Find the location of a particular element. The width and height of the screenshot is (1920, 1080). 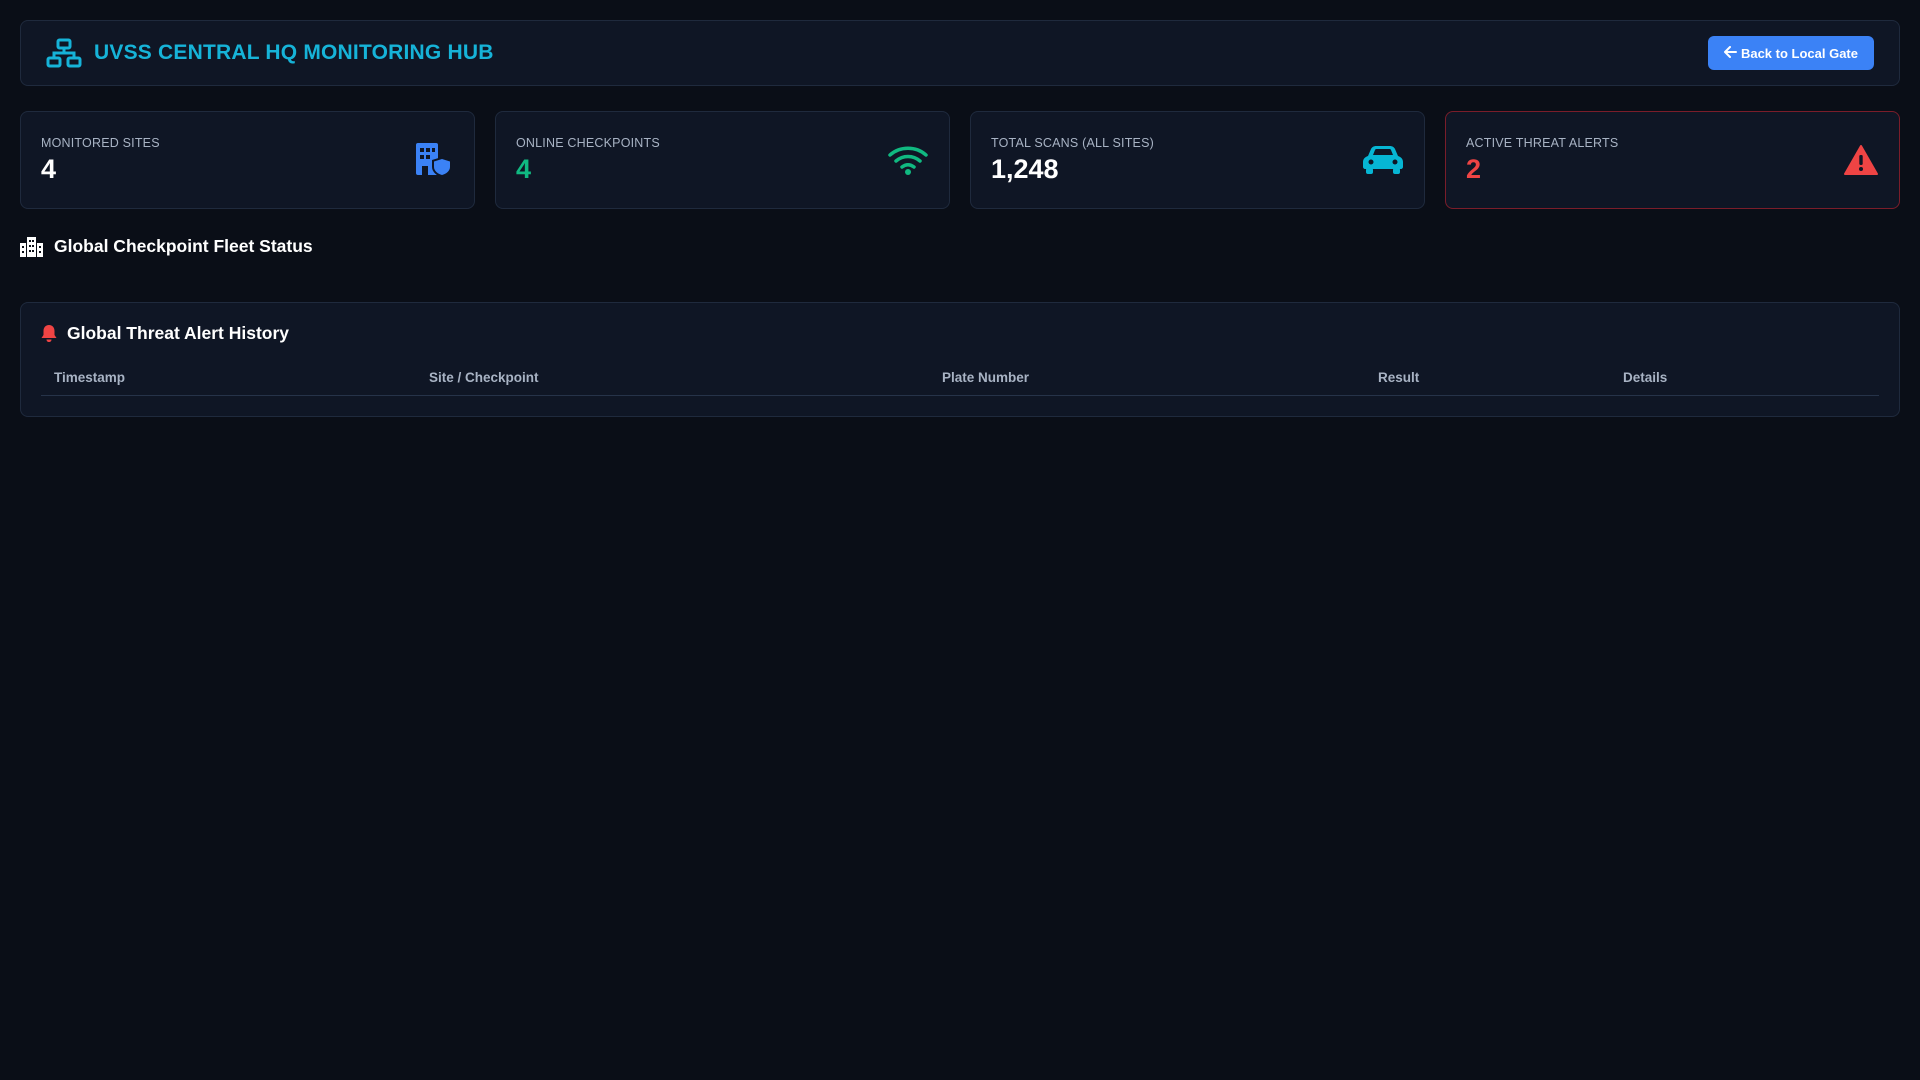

building-shield-icon is located at coordinates (431, 160).